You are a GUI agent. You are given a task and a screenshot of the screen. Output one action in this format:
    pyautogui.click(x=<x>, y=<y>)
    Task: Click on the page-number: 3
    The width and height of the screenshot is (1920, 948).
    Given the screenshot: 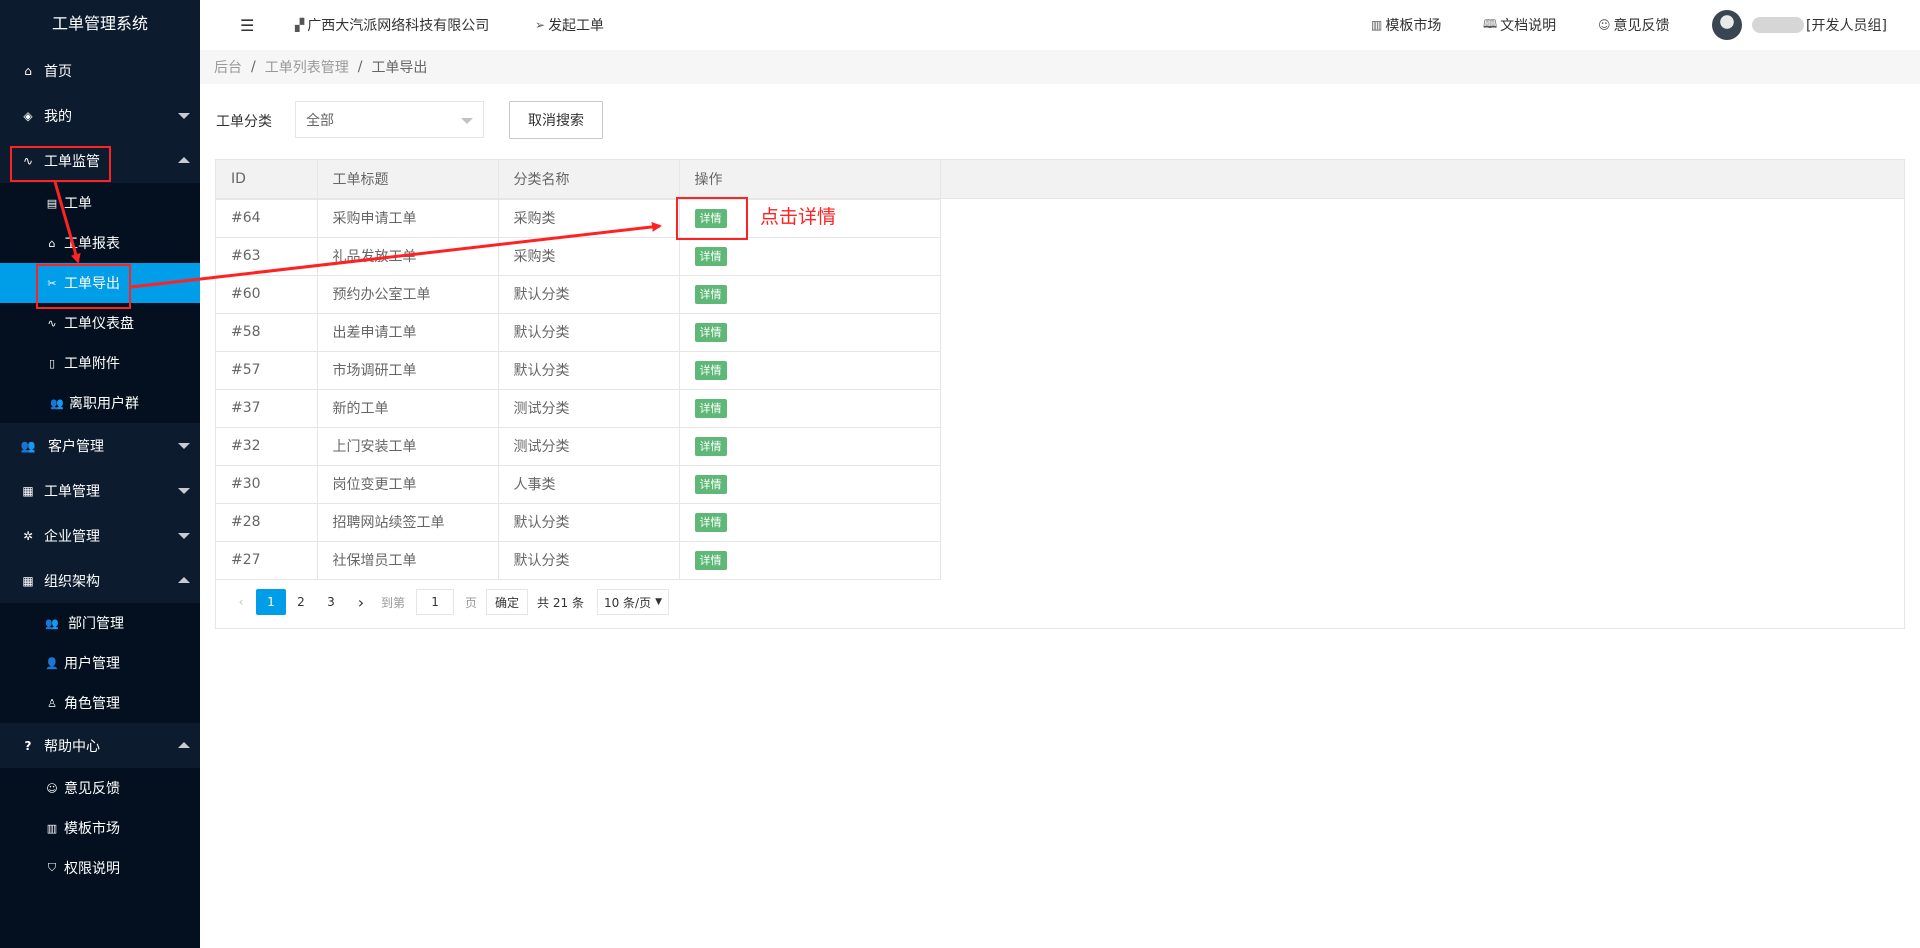 What is the action you would take?
    pyautogui.click(x=331, y=602)
    